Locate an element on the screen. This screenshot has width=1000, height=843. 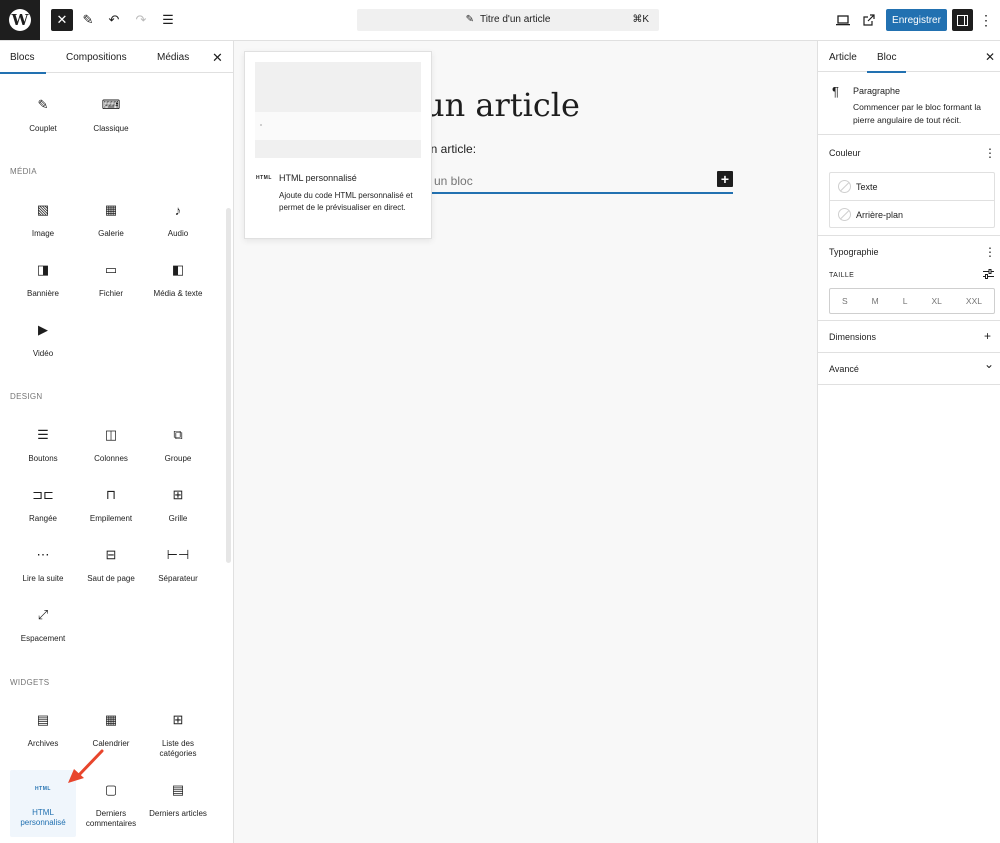
block-preview-image is located at coordinates (338, 110).